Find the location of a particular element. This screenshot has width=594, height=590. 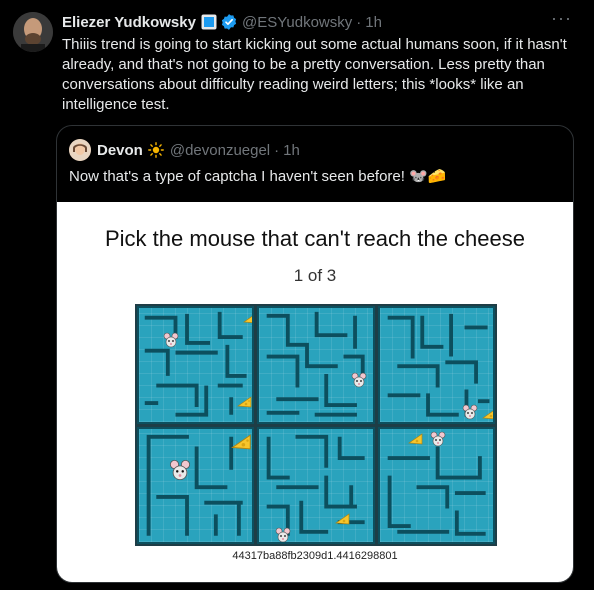

quoted-author-name: Devon is located at coordinates (120, 150).